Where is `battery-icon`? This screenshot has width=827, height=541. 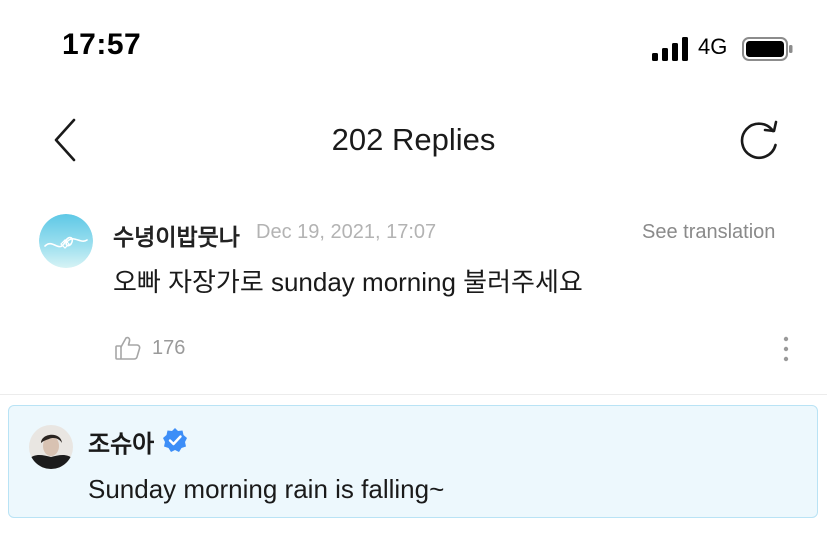 battery-icon is located at coordinates (767, 49).